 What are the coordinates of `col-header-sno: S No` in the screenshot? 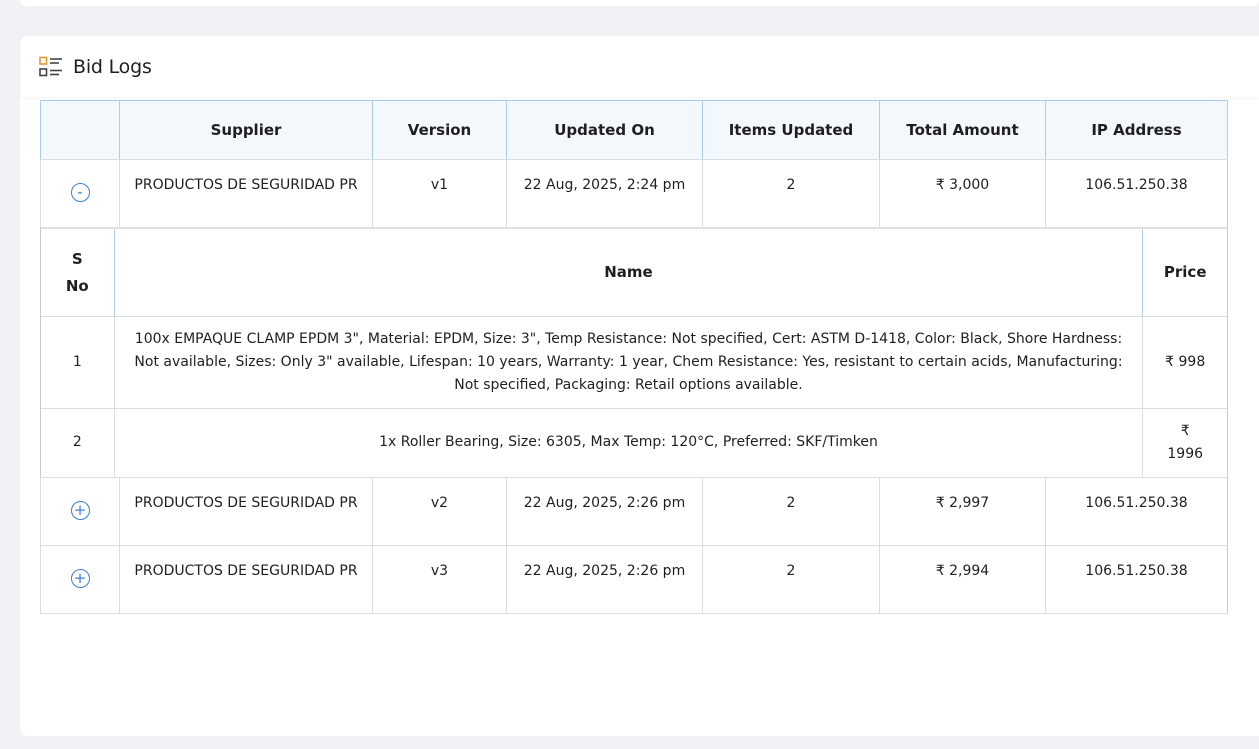 It's located at (78, 272).